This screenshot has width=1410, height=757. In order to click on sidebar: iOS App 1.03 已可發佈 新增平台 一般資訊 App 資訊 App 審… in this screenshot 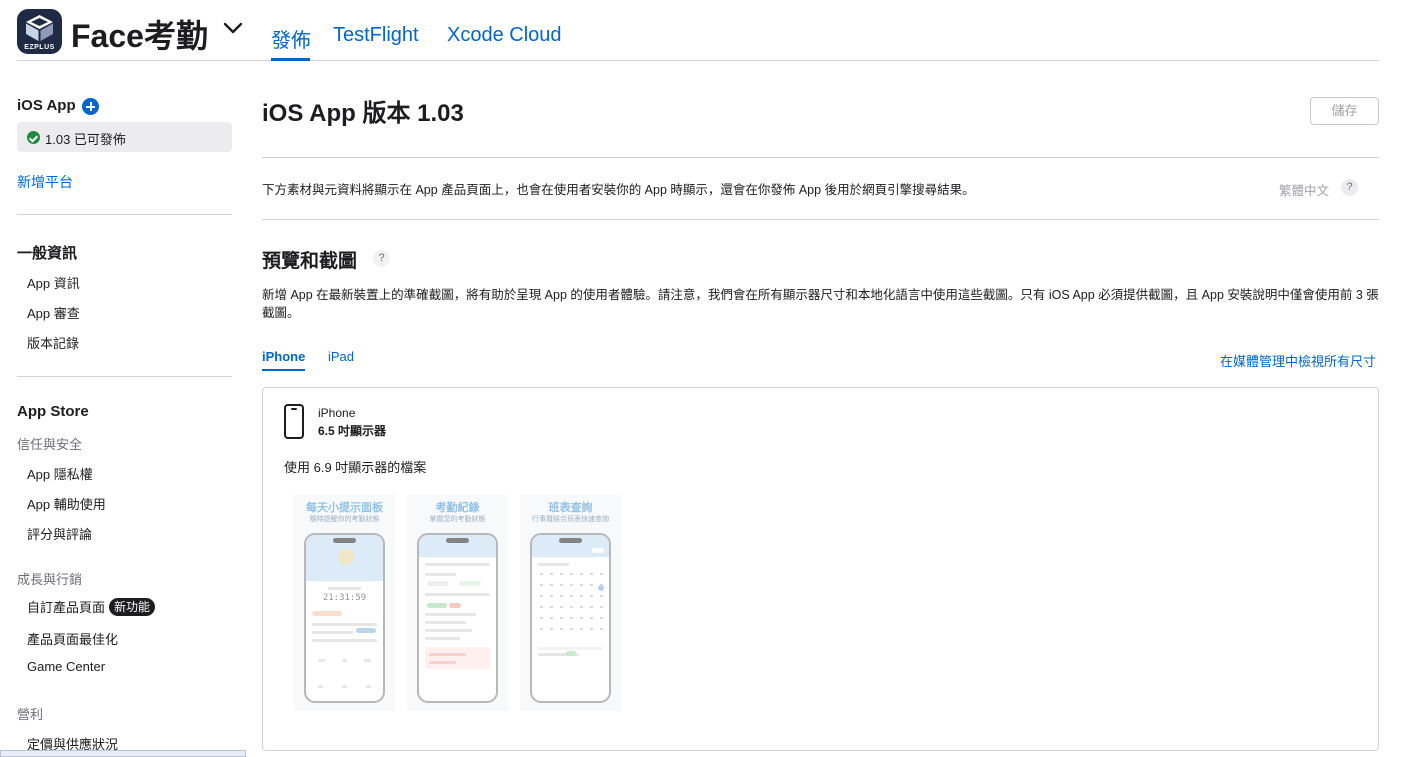, I will do `click(124, 409)`.